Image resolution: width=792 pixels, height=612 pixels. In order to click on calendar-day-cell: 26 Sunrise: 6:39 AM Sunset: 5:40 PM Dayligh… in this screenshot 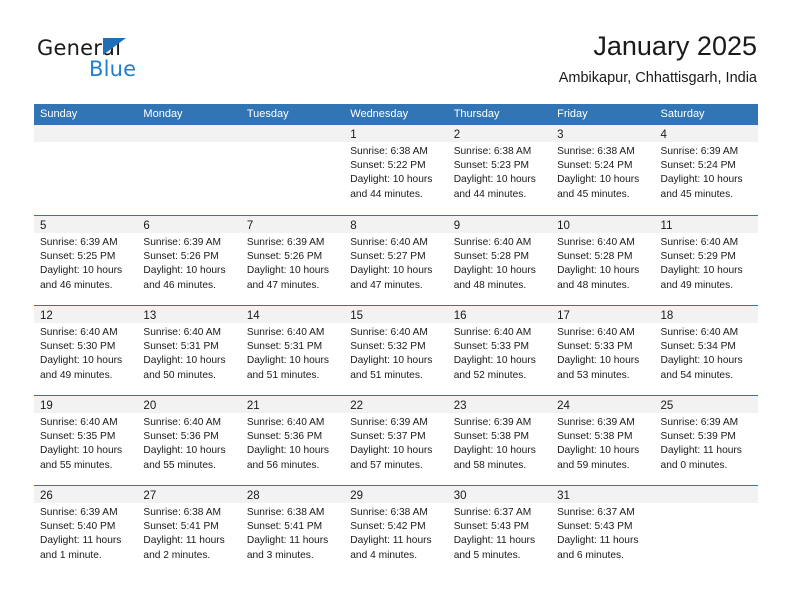, I will do `click(86, 530)`.